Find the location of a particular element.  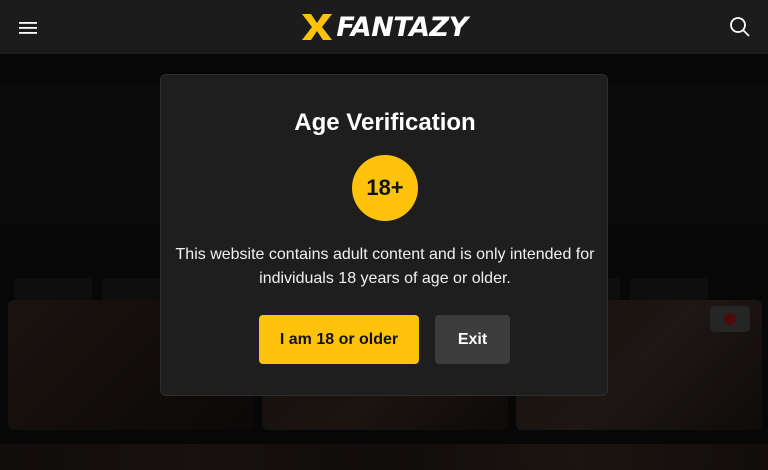

search-button is located at coordinates (740, 27).